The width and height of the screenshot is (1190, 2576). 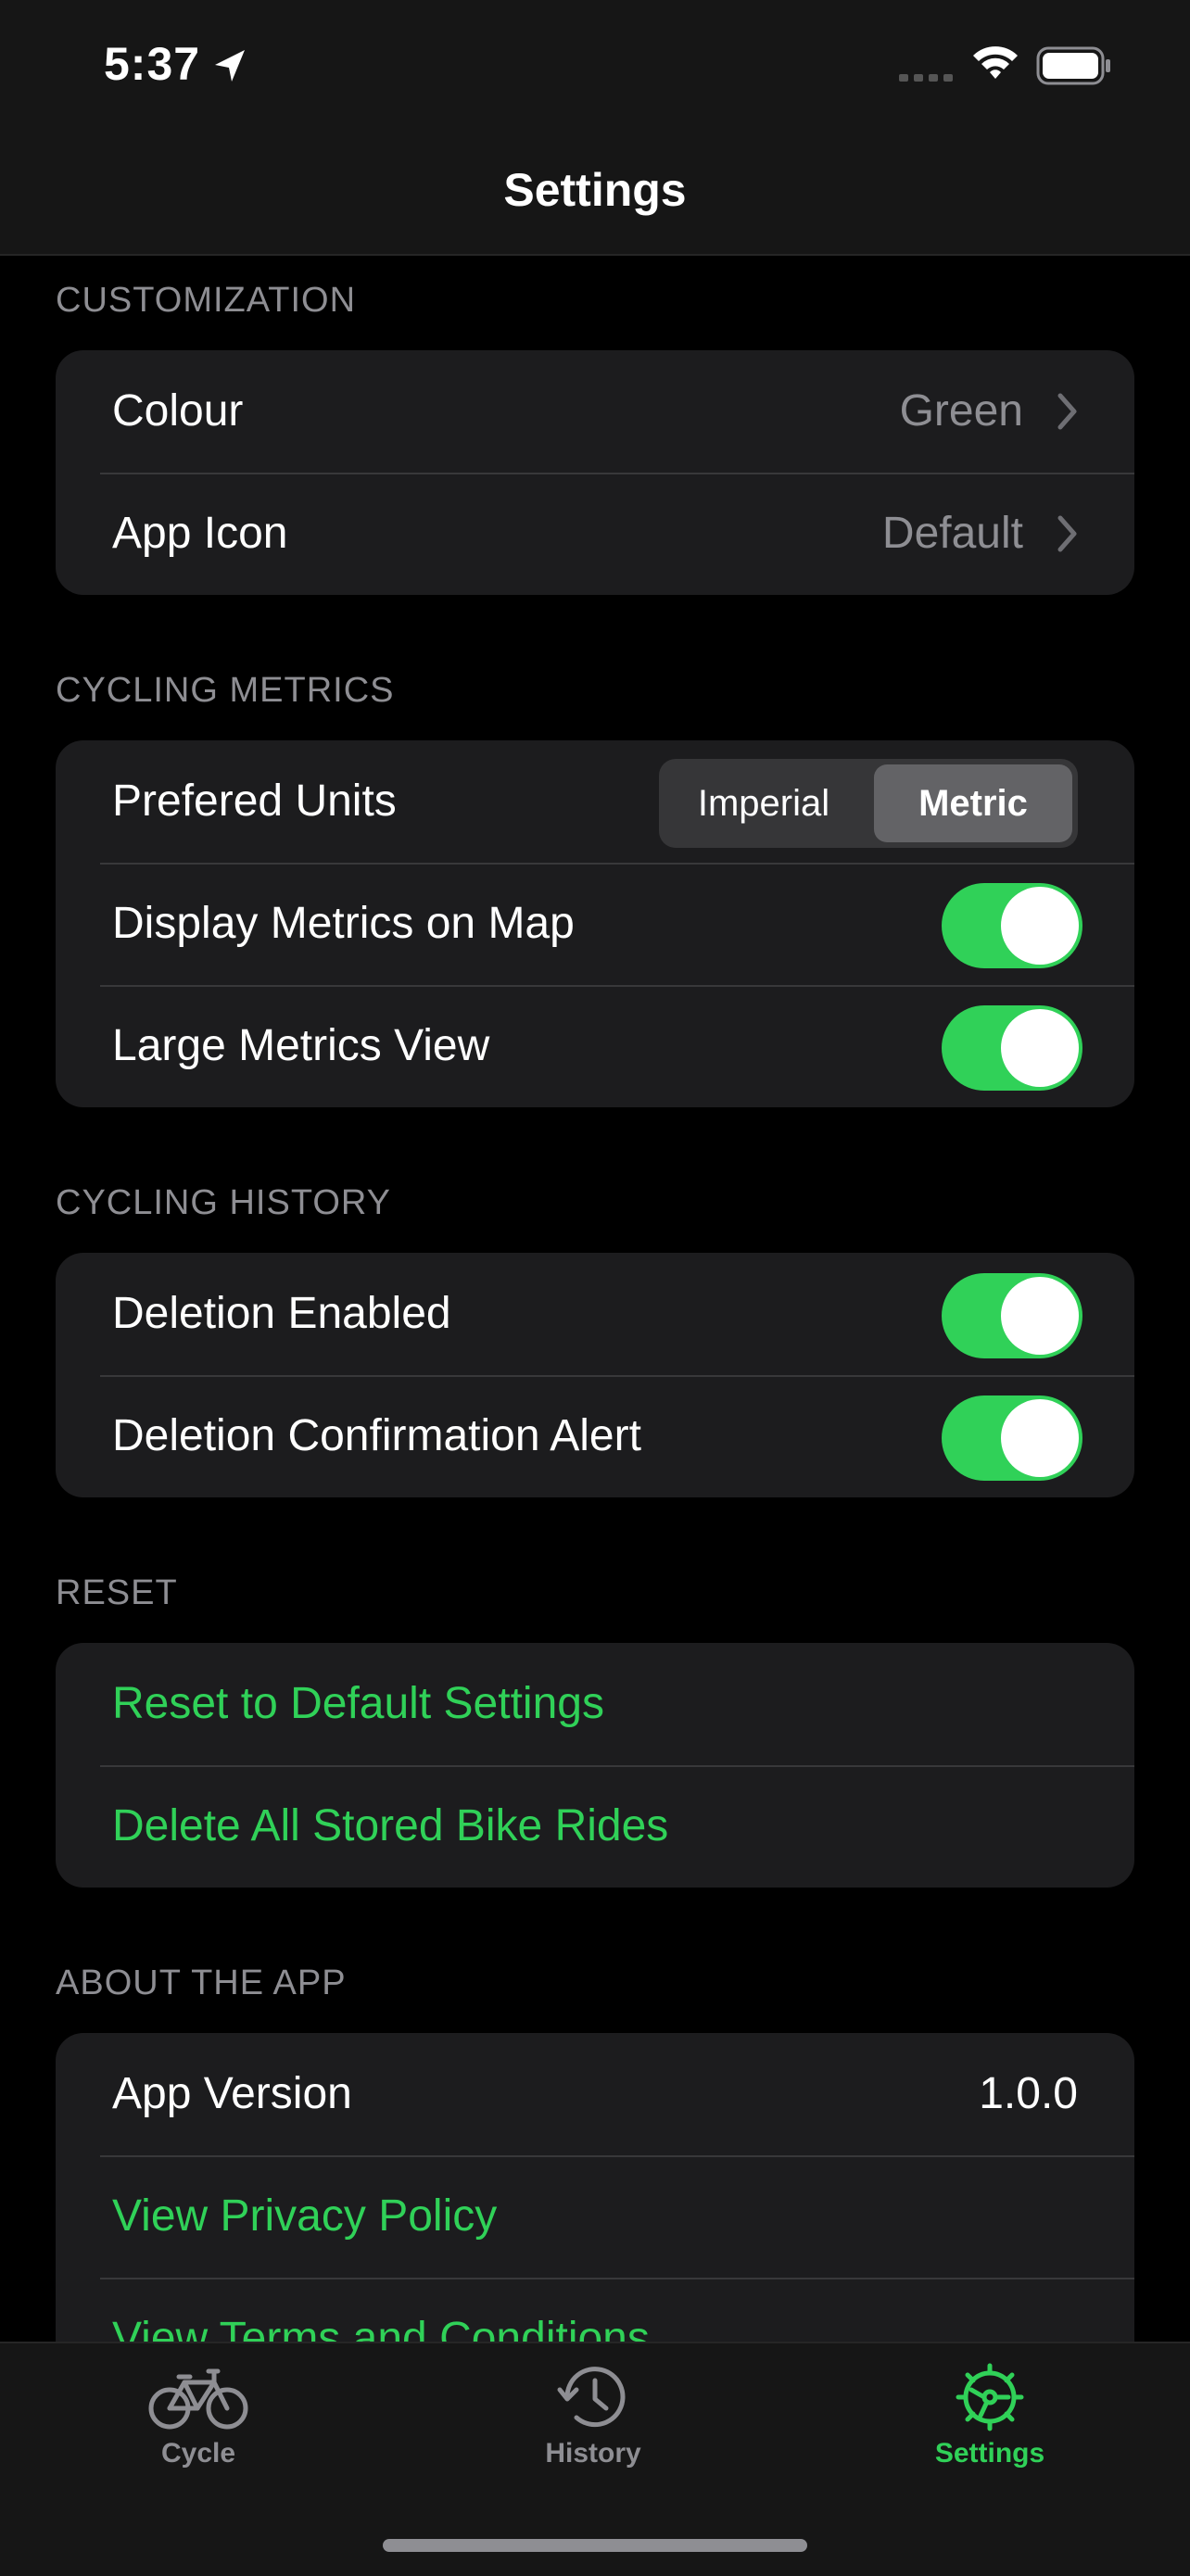 I want to click on large-metrics-view-toggle, so click(x=1012, y=1048).